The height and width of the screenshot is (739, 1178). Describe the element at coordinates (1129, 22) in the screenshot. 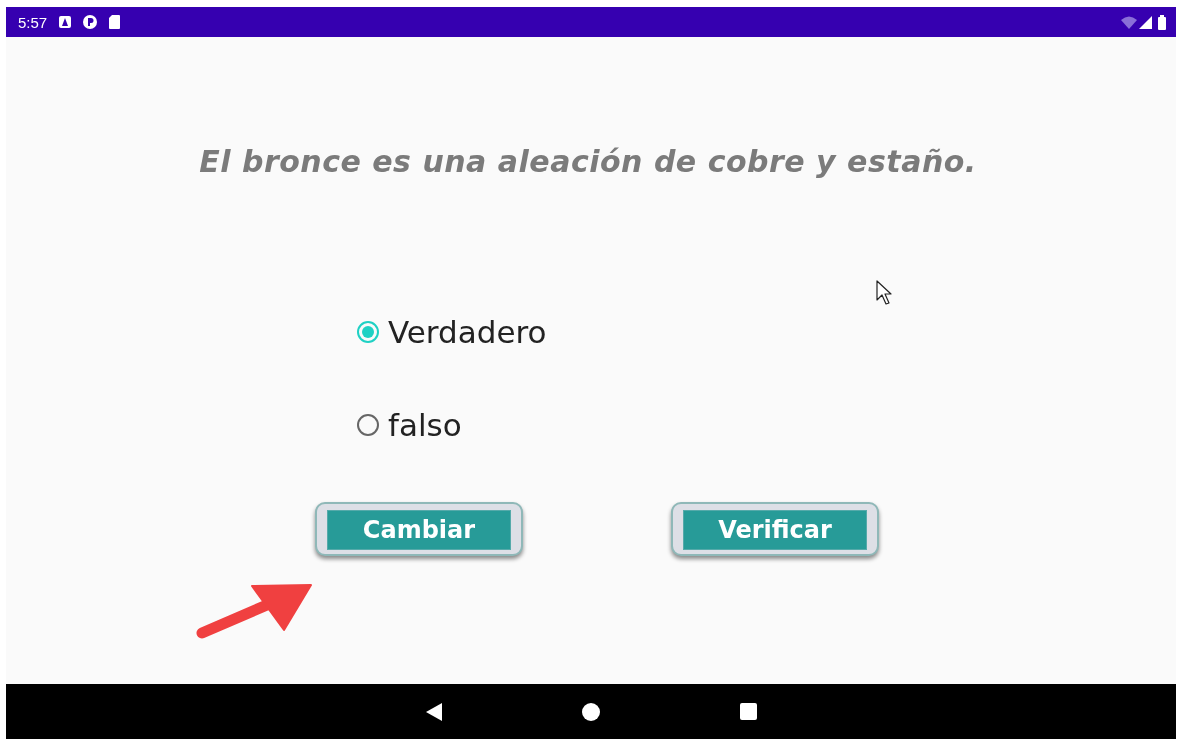

I see `wifi-icon` at that location.